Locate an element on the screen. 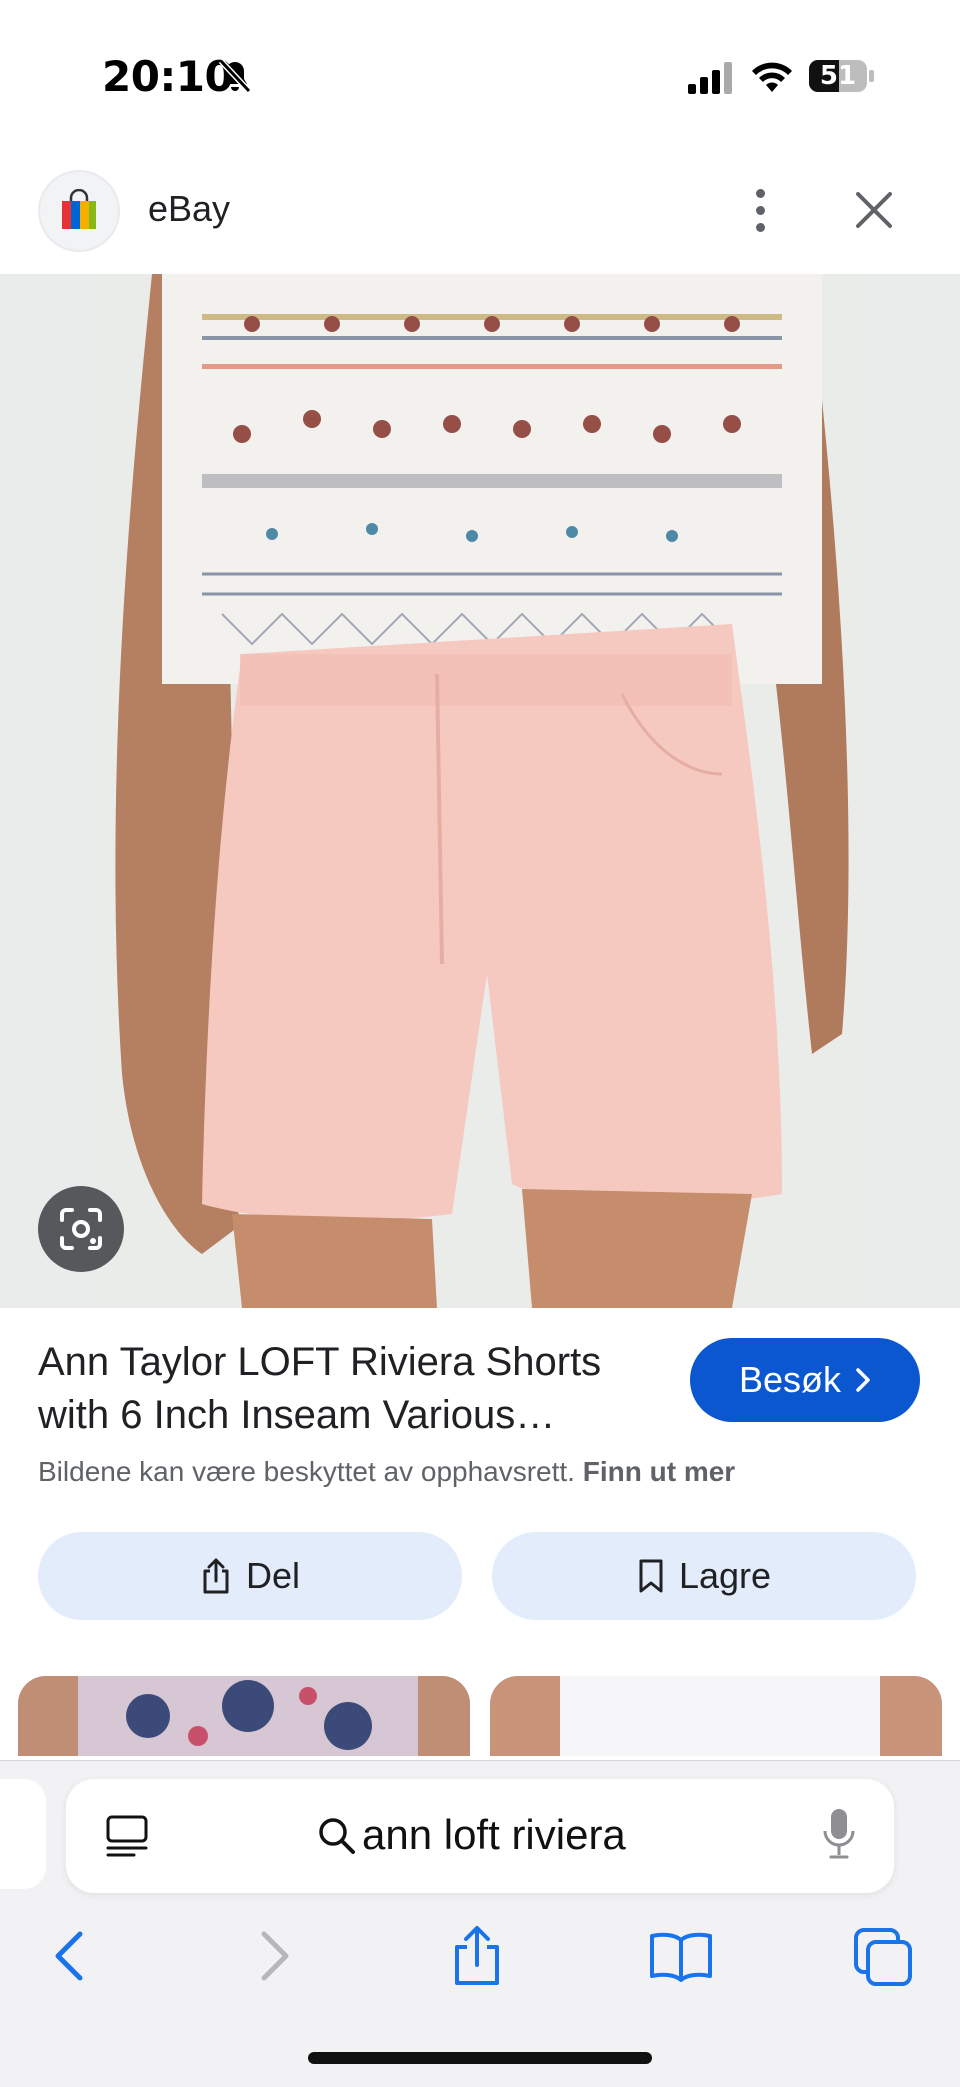 The width and height of the screenshot is (960, 2087). tabs-button is located at coordinates (883, 1956).